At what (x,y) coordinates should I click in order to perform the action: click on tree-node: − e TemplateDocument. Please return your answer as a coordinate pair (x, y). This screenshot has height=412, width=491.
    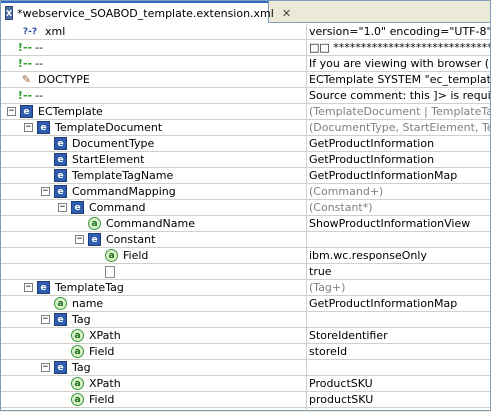
    Looking at the image, I should click on (93, 127).